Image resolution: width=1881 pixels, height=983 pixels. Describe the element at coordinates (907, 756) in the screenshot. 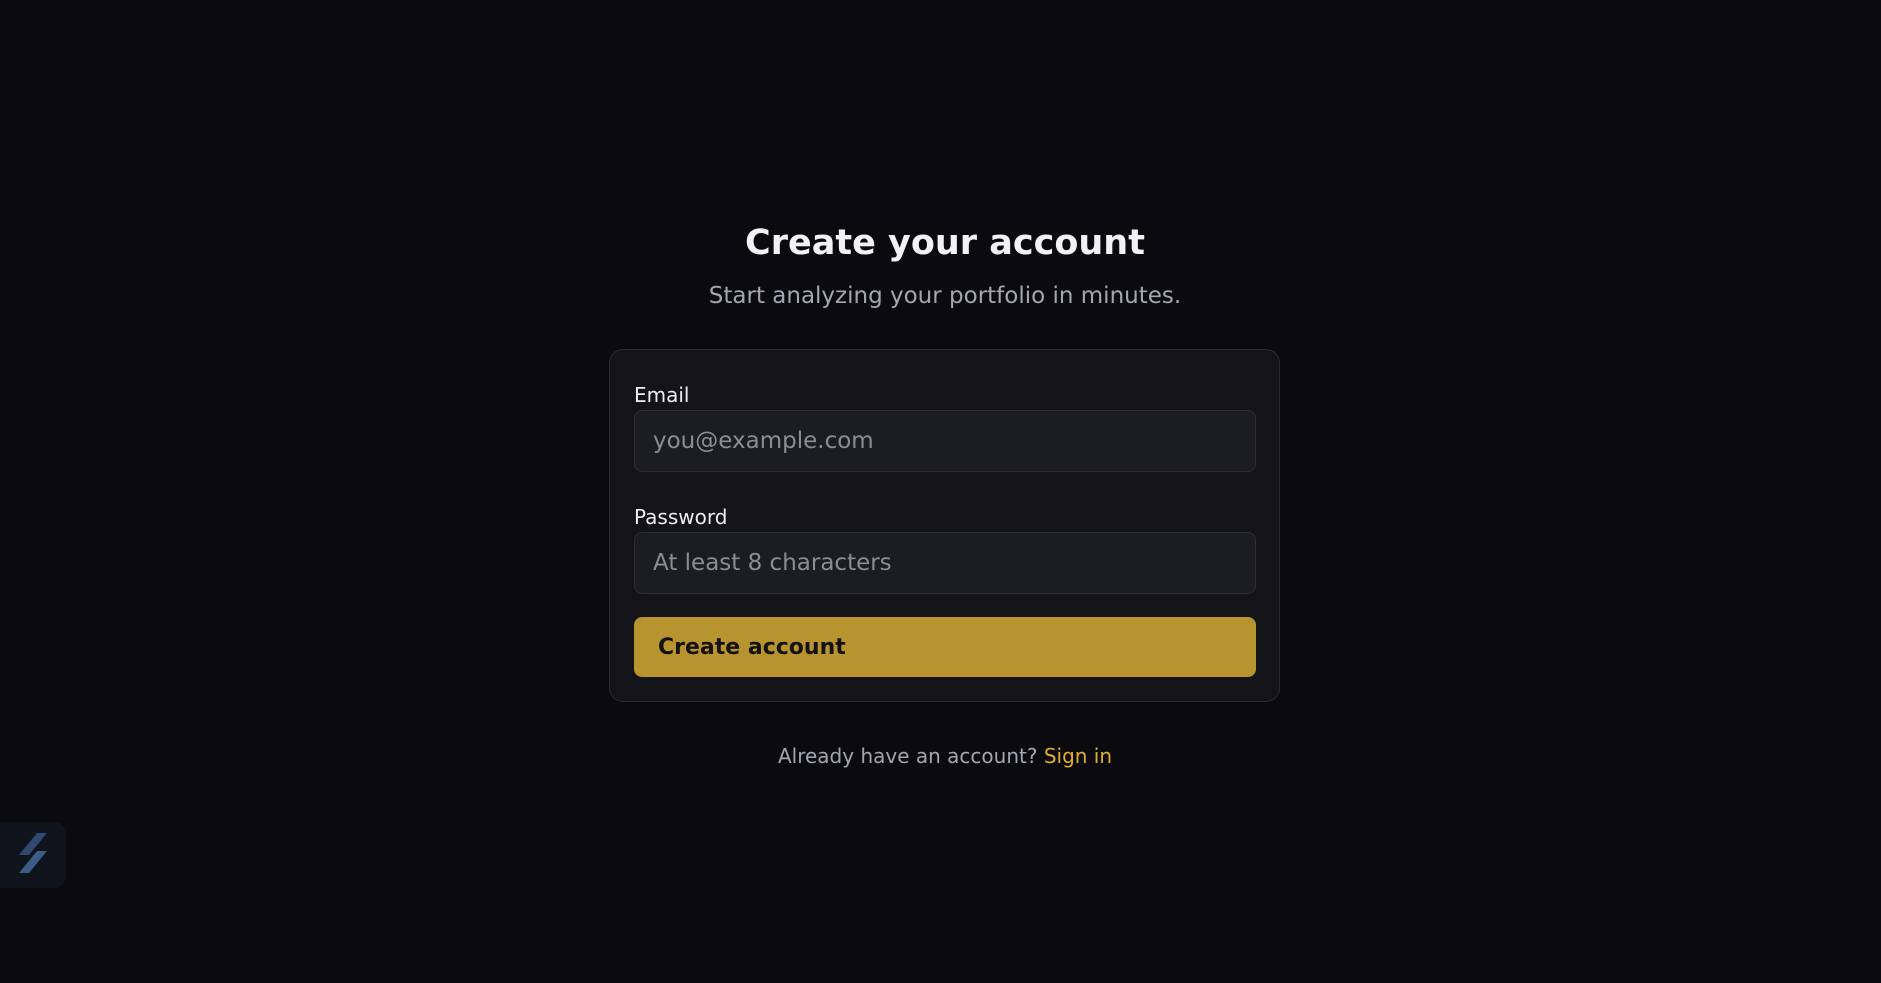

I see `signin-prompt-text: Already have an account?` at that location.